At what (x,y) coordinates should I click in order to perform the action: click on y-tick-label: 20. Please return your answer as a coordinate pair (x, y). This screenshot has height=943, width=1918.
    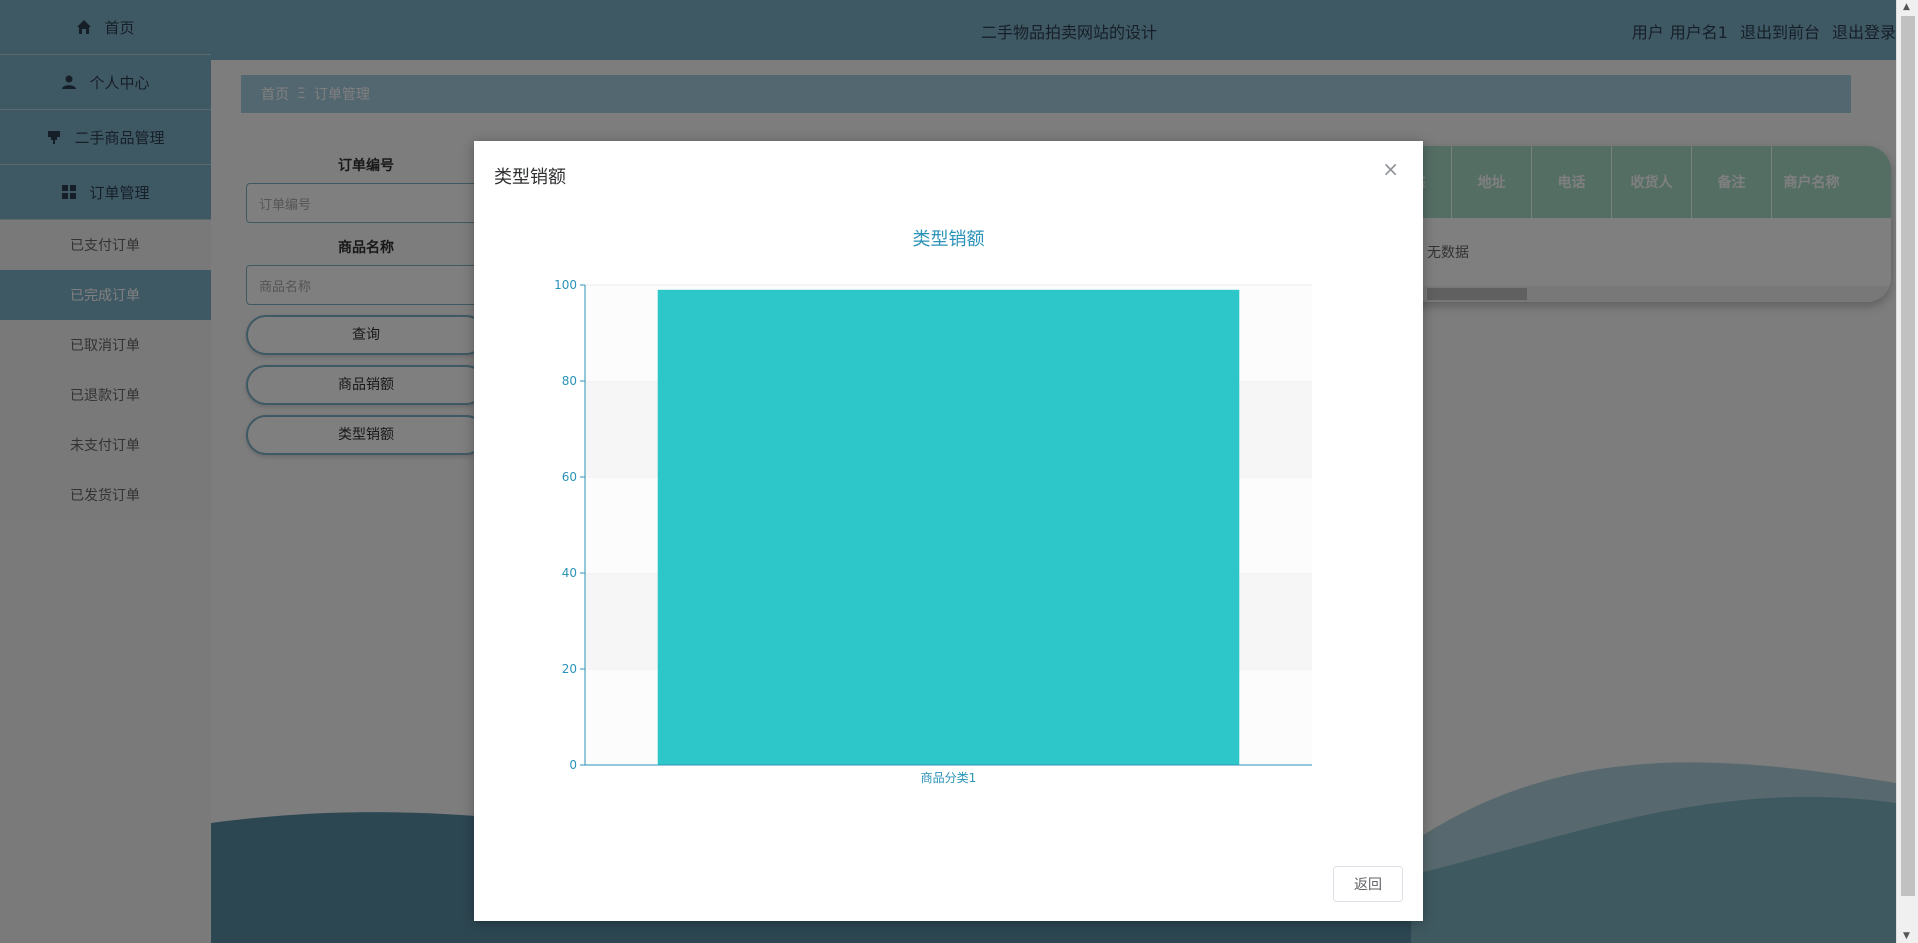
    Looking at the image, I should click on (569, 669).